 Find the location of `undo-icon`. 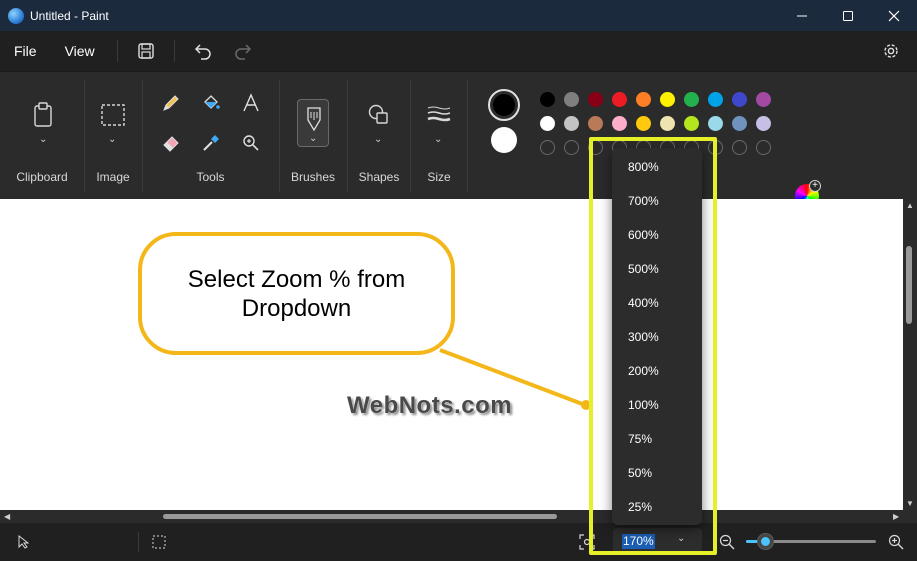

undo-icon is located at coordinates (202, 52).